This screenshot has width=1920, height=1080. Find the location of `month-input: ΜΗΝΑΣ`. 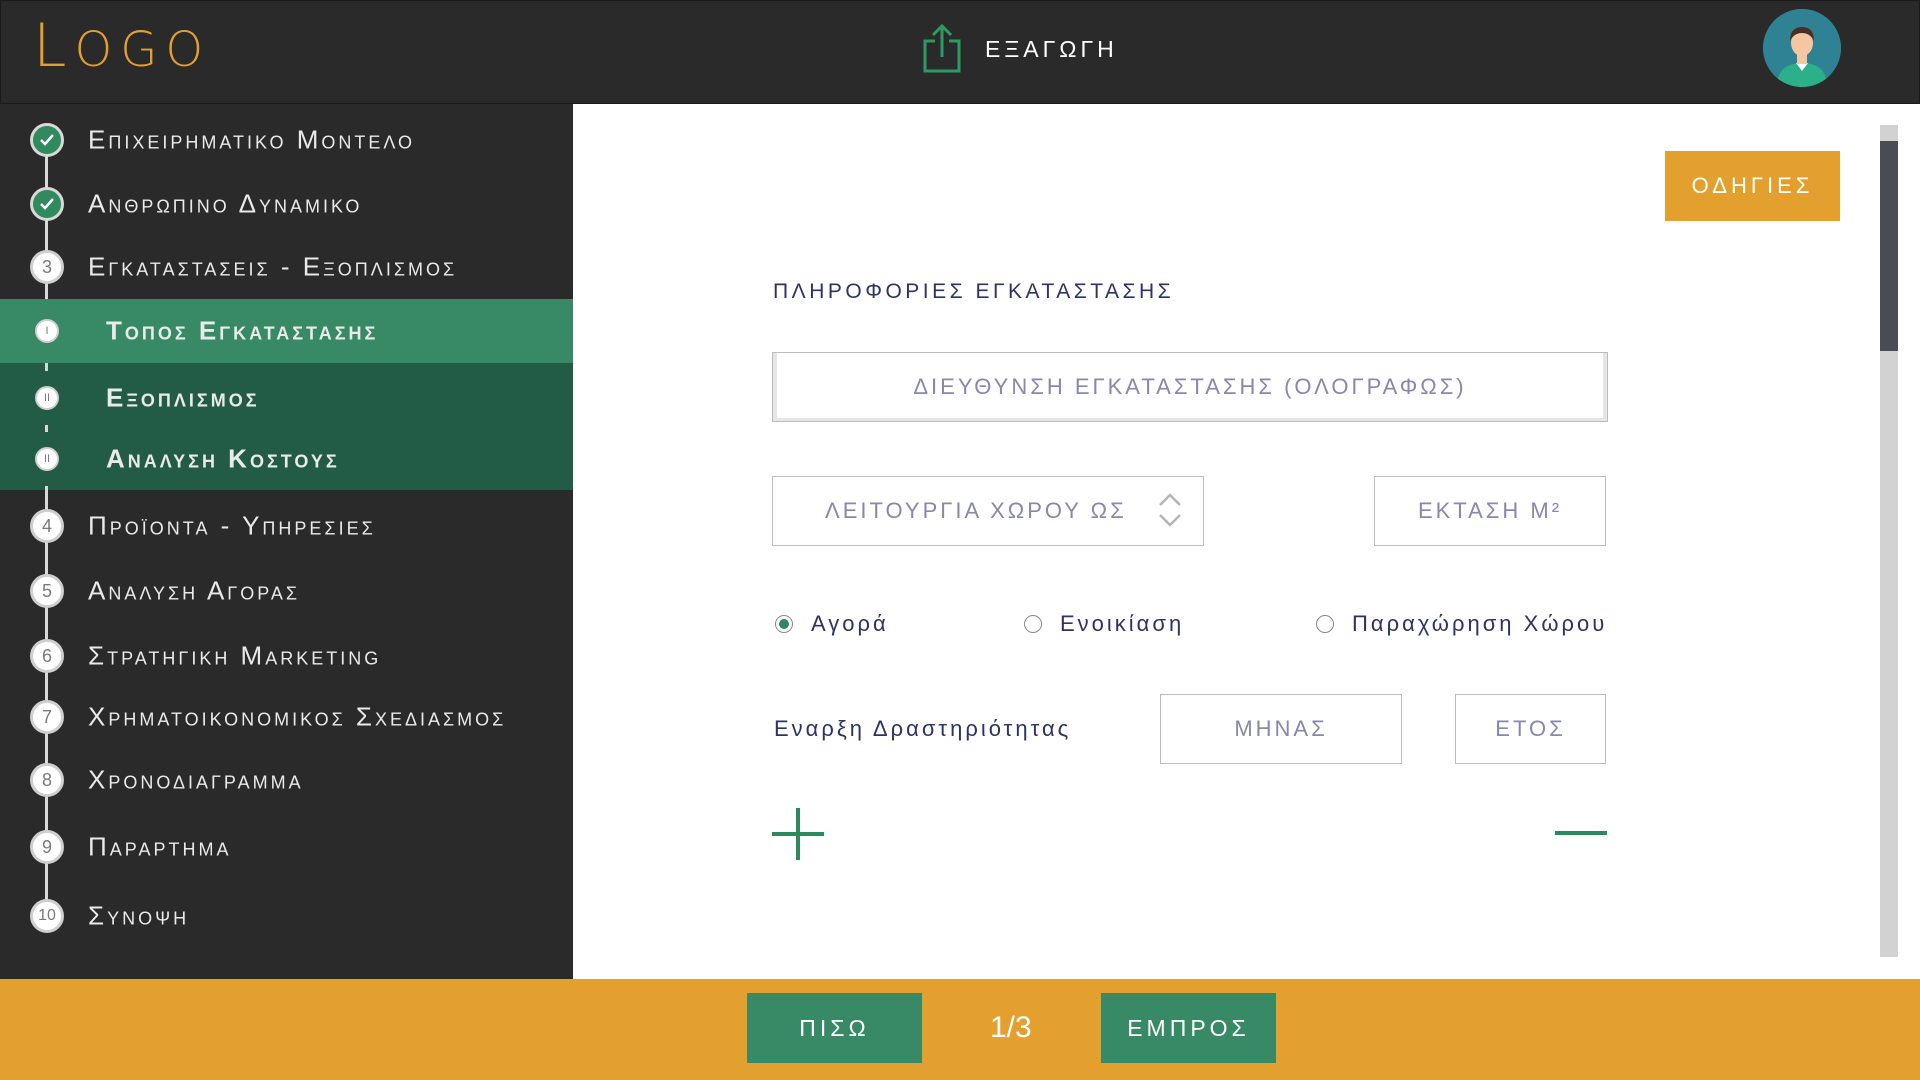

month-input: ΜΗΝΑΣ is located at coordinates (1281, 729).